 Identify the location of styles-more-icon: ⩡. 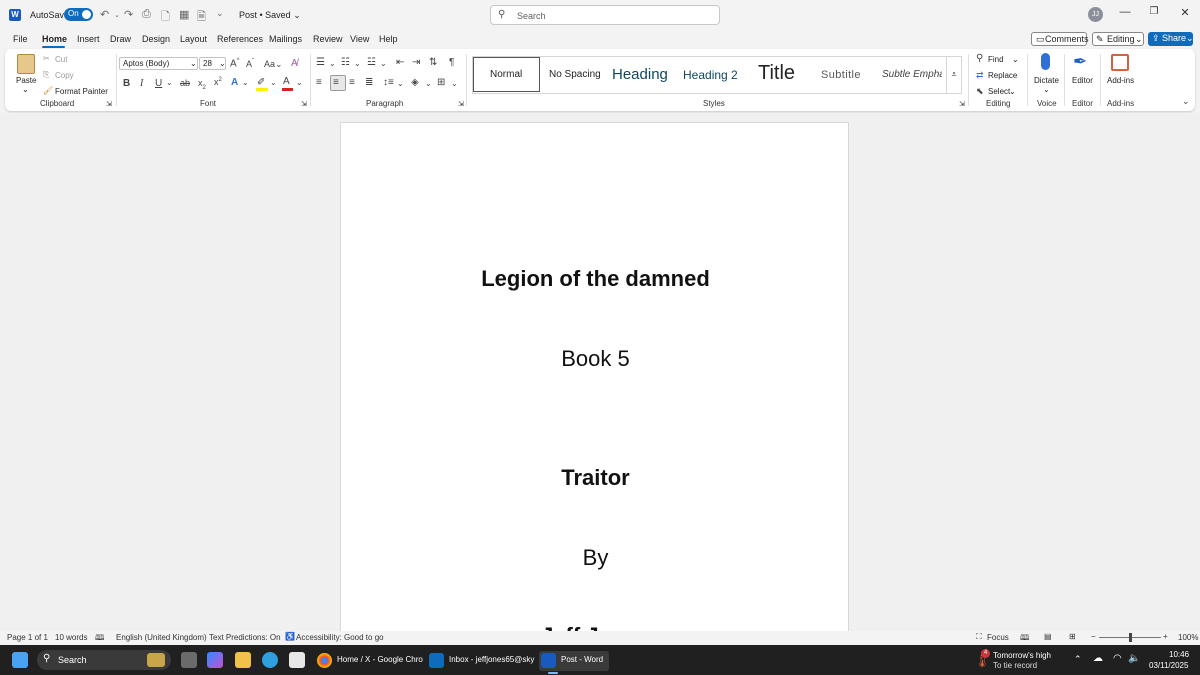
(953, 75).